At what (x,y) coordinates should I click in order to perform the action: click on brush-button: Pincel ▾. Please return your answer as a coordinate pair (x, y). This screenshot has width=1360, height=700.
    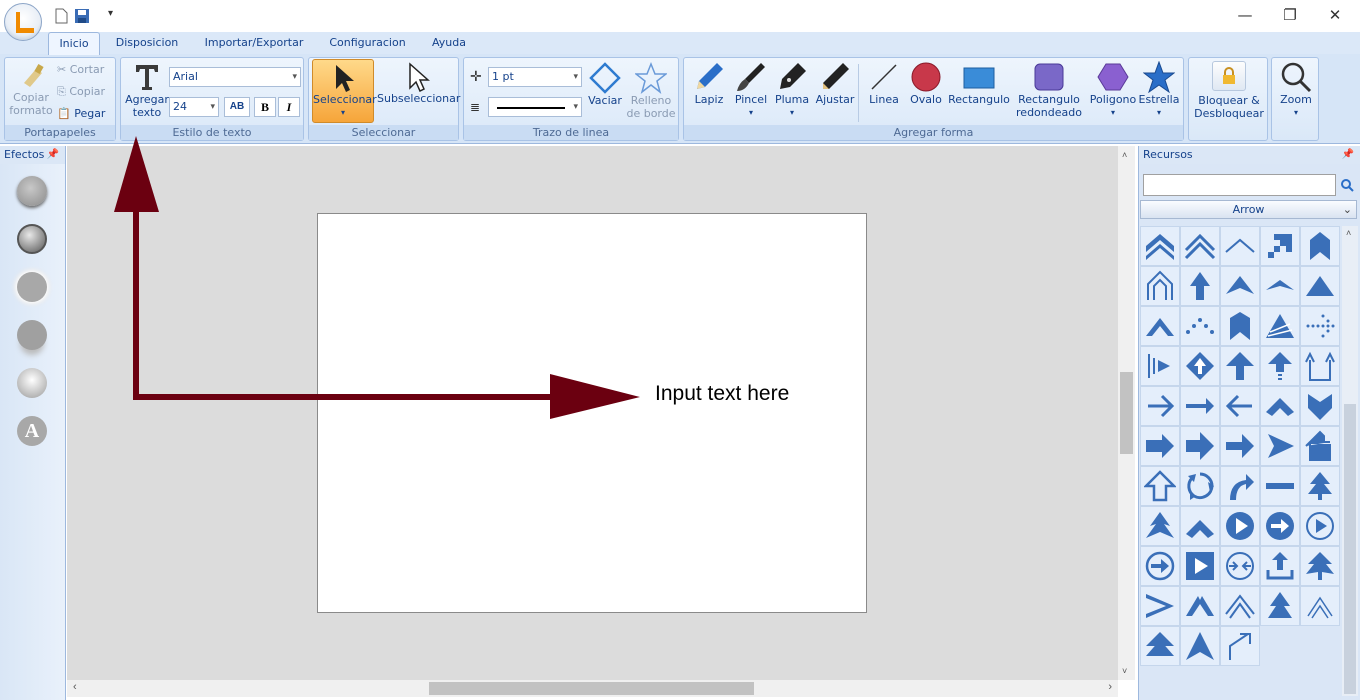
    Looking at the image, I should click on (751, 90).